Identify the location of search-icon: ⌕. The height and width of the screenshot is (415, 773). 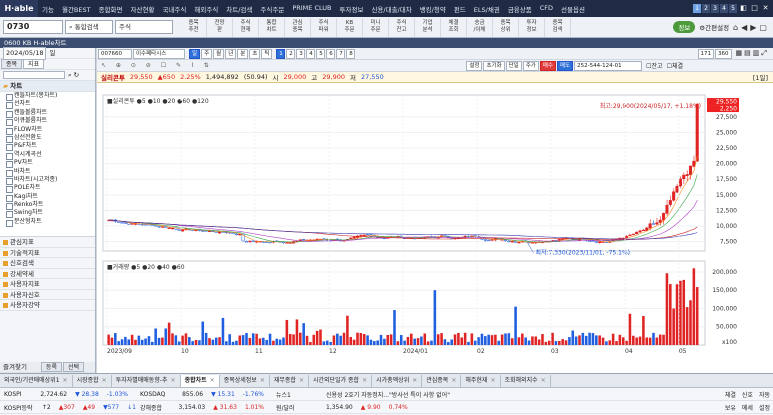
(70, 75).